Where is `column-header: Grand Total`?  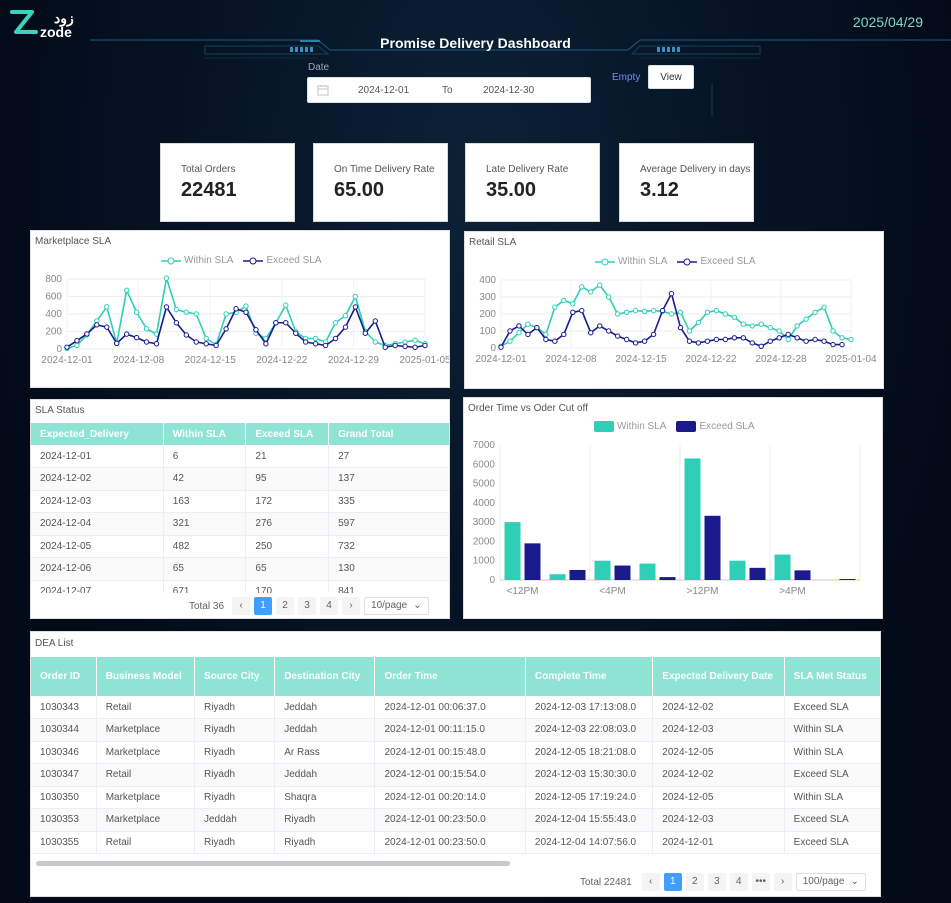 column-header: Grand Total is located at coordinates (388, 434).